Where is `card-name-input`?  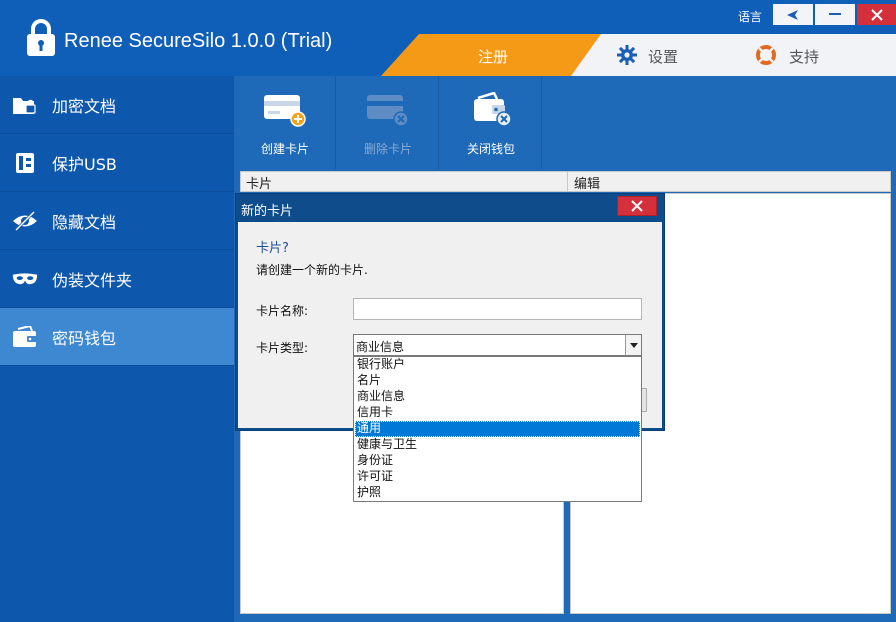
card-name-input is located at coordinates (497, 309).